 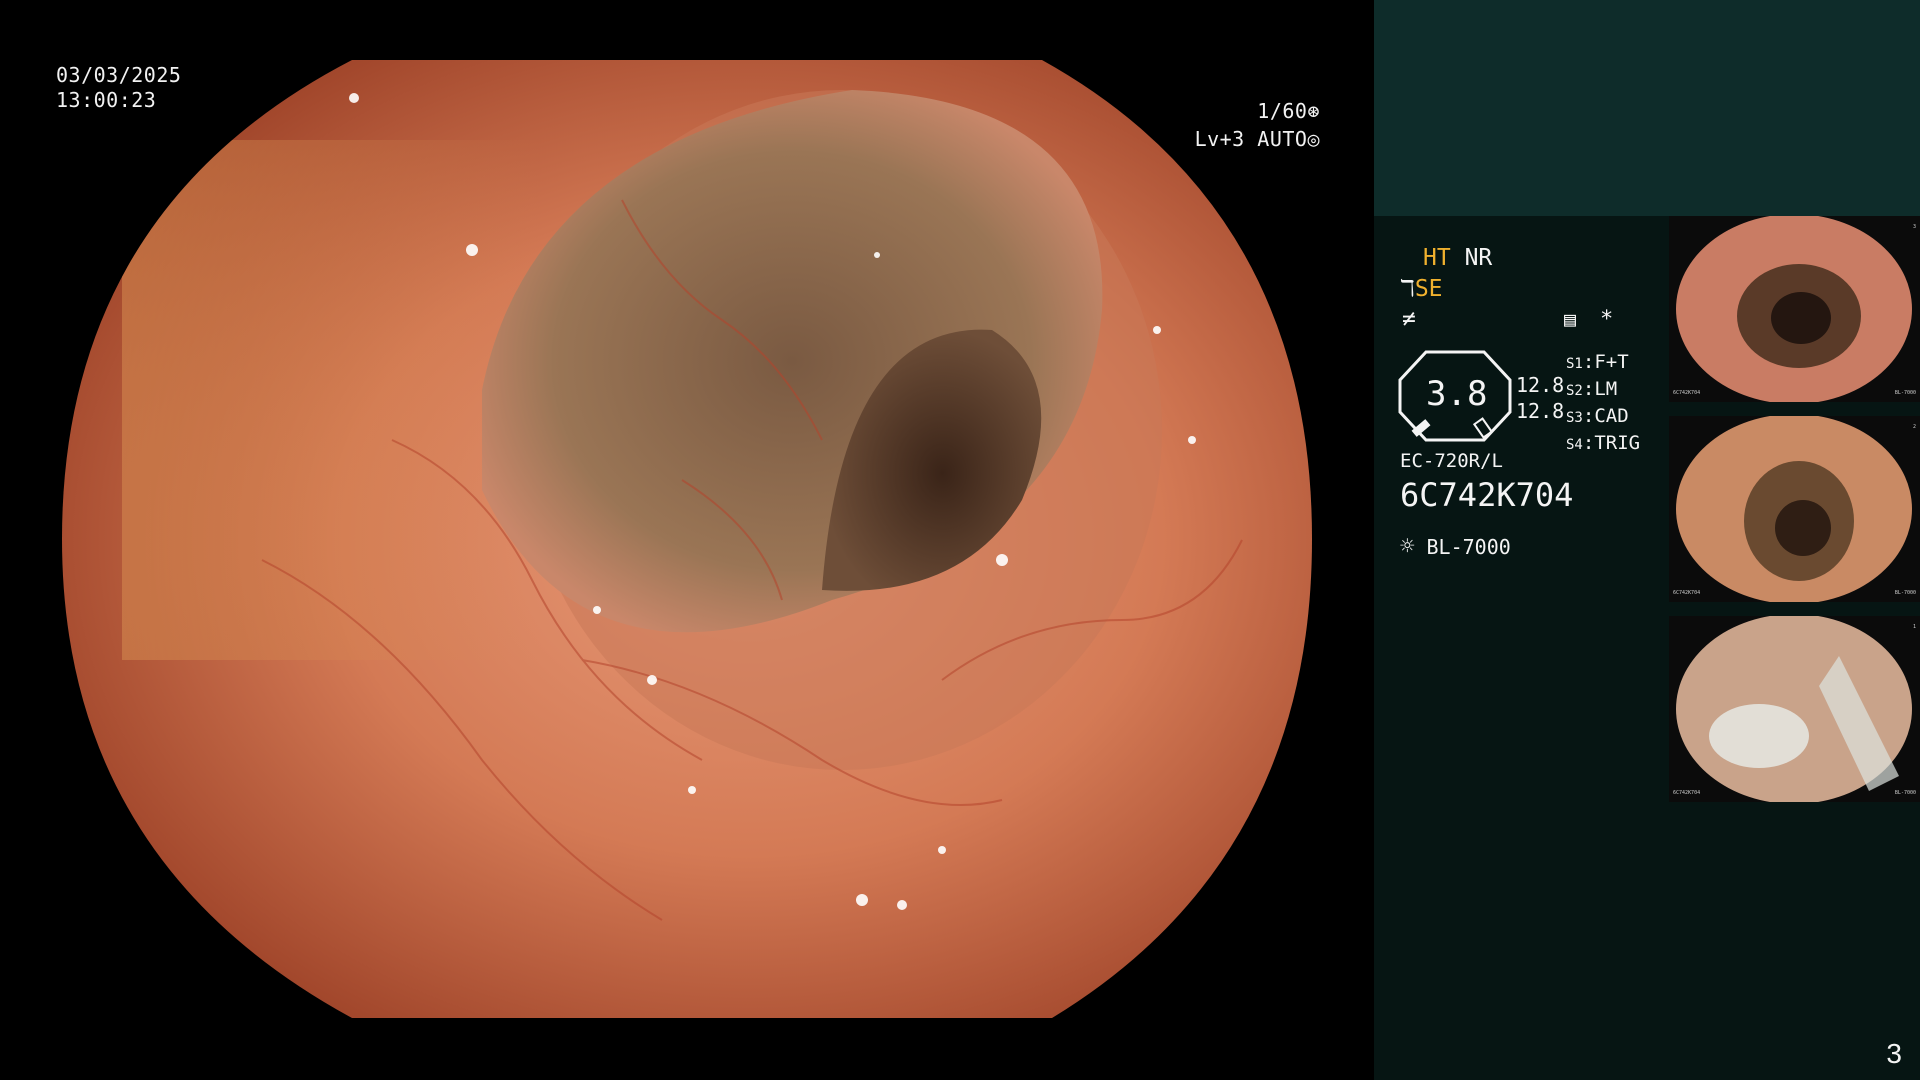 I want to click on scope-serial: 6C742K704, so click(x=1487, y=495).